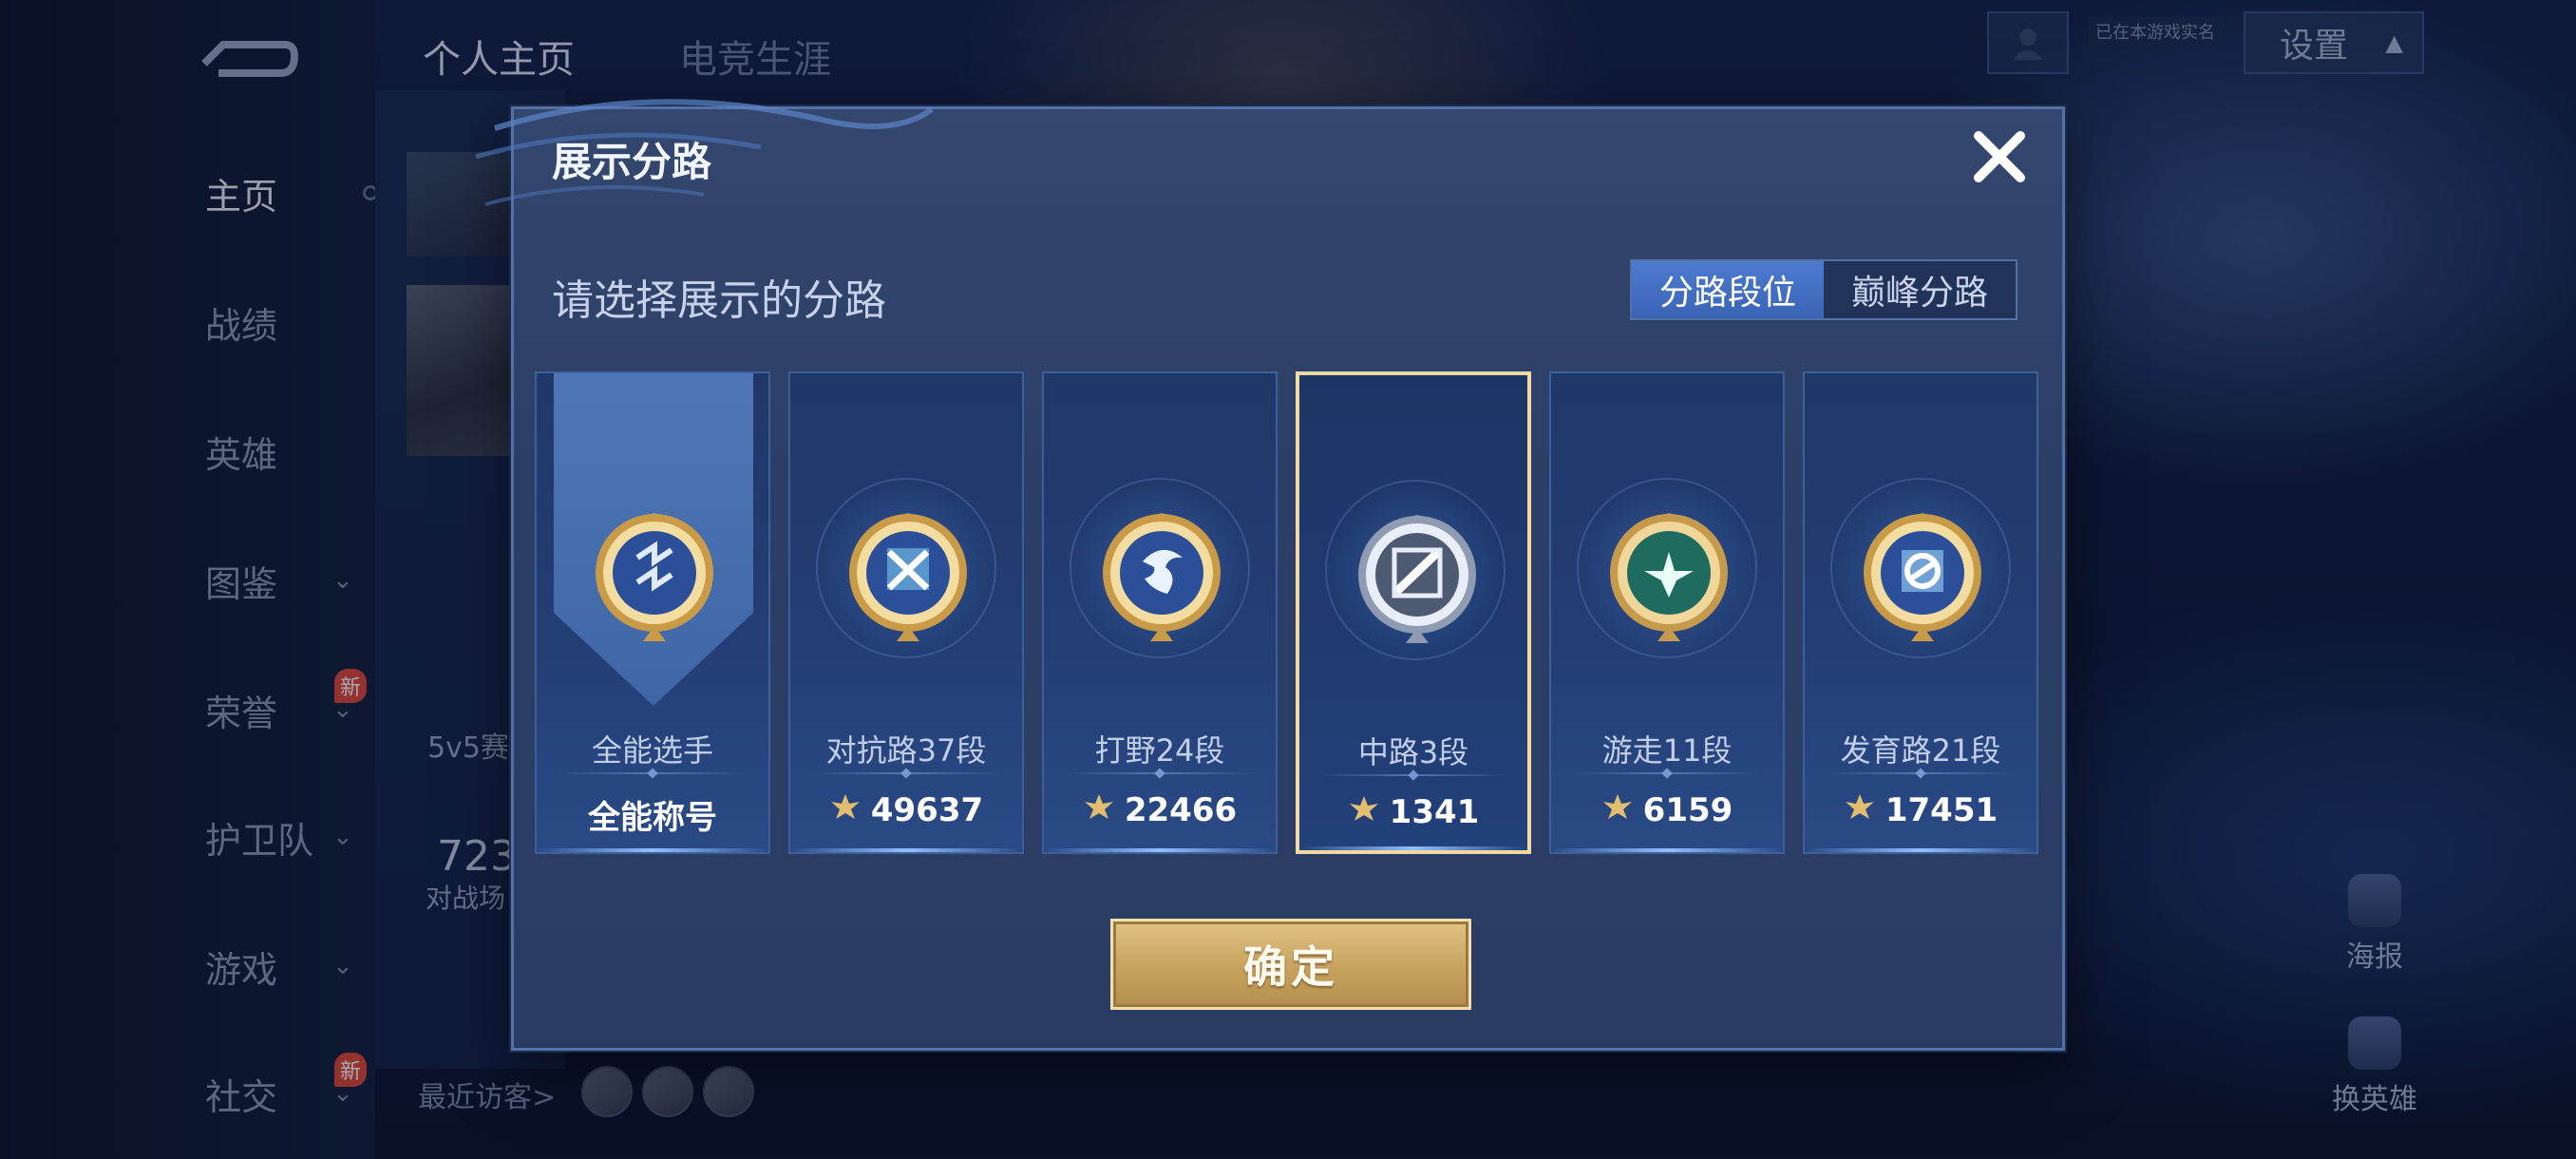 Image resolution: width=2576 pixels, height=1159 pixels. I want to click on dialog-subtitle: 请选择展示的分路, so click(719, 300).